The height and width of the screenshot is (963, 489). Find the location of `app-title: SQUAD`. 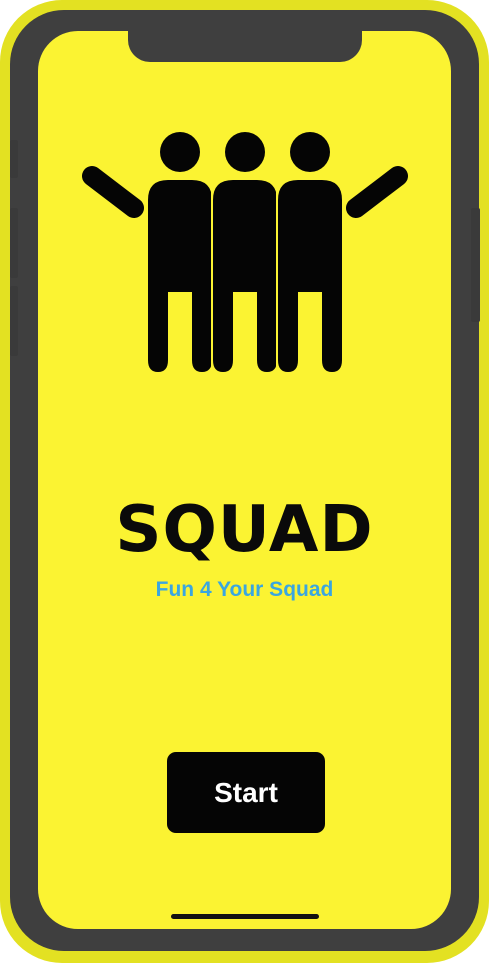

app-title: SQUAD is located at coordinates (244, 530).